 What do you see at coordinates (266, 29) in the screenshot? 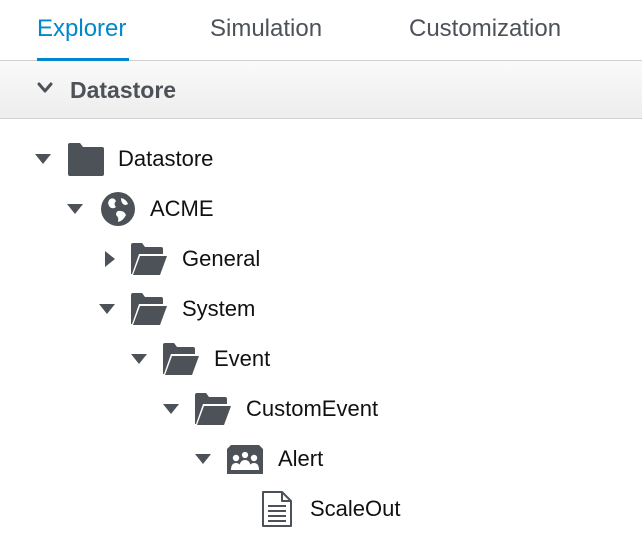
I see `tab-simulation: Simulation` at bounding box center [266, 29].